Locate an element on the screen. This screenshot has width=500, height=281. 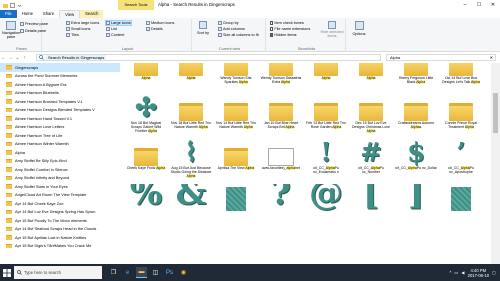
layout-medium-icons: Medium icons is located at coordinates (160, 23).